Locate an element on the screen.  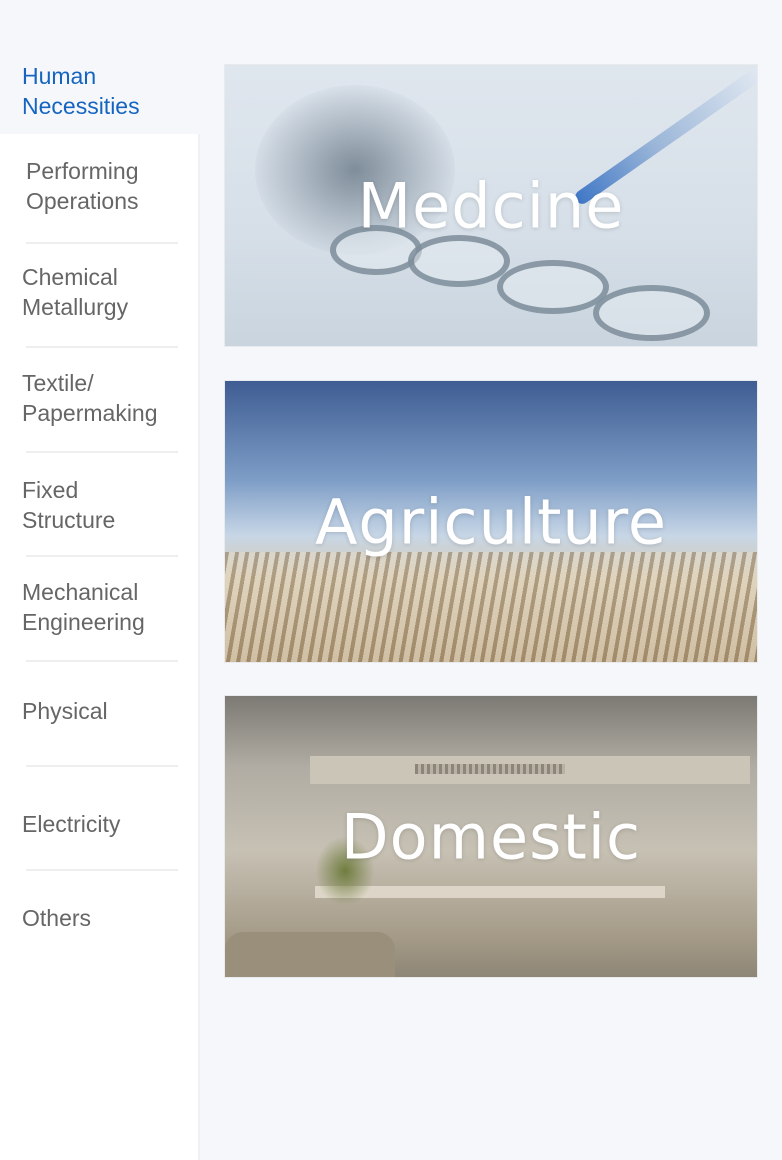
sofa-image is located at coordinates (310, 954).